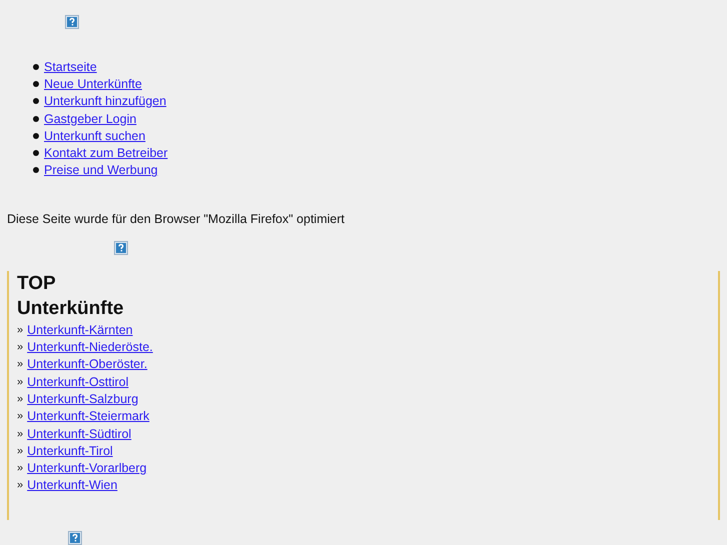  What do you see at coordinates (82, 399) in the screenshot?
I see `region-link: Unterkunft-Salzburg` at bounding box center [82, 399].